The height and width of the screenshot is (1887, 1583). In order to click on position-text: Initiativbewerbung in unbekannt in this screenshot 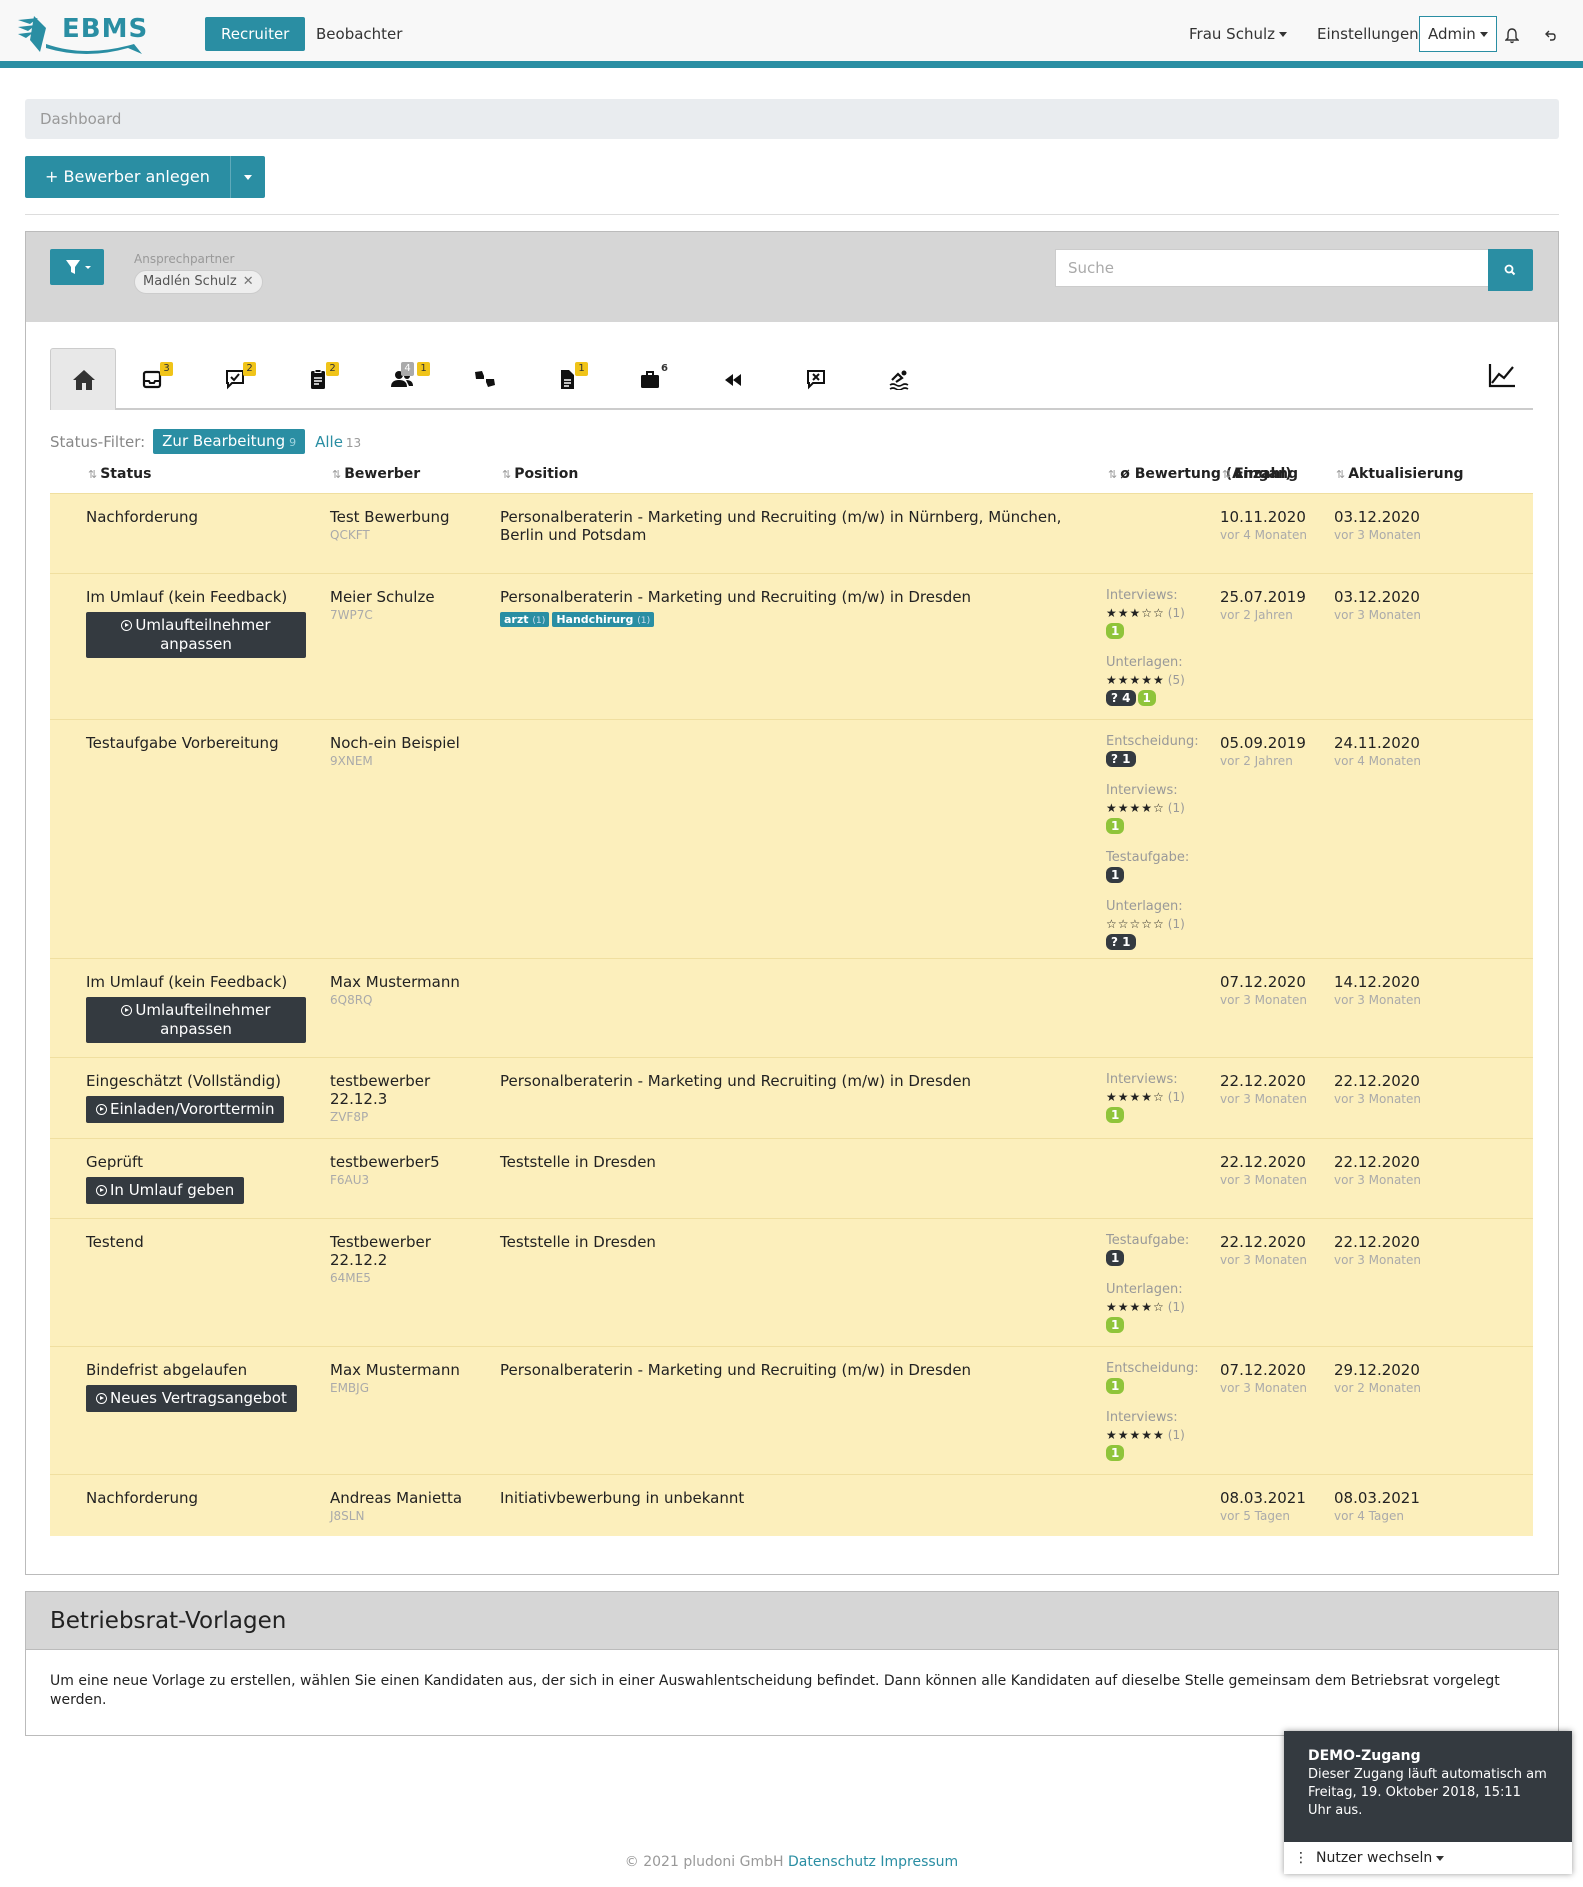, I will do `click(790, 1498)`.